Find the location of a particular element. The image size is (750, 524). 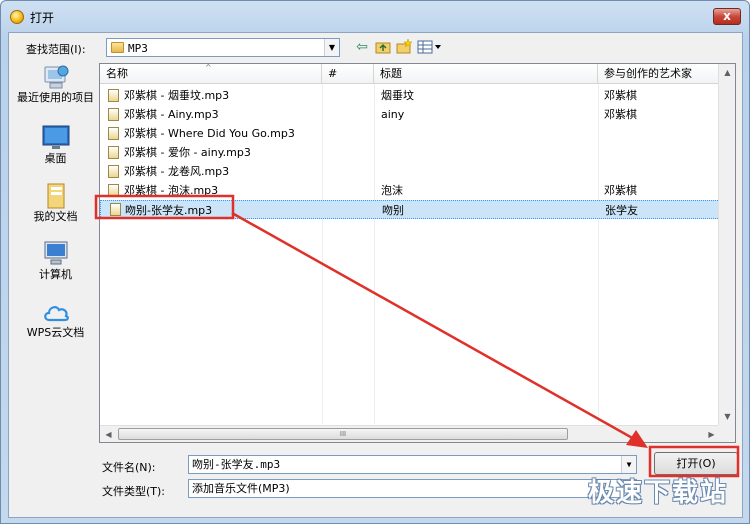

filename-label: 文件名(N): is located at coordinates (129, 467).